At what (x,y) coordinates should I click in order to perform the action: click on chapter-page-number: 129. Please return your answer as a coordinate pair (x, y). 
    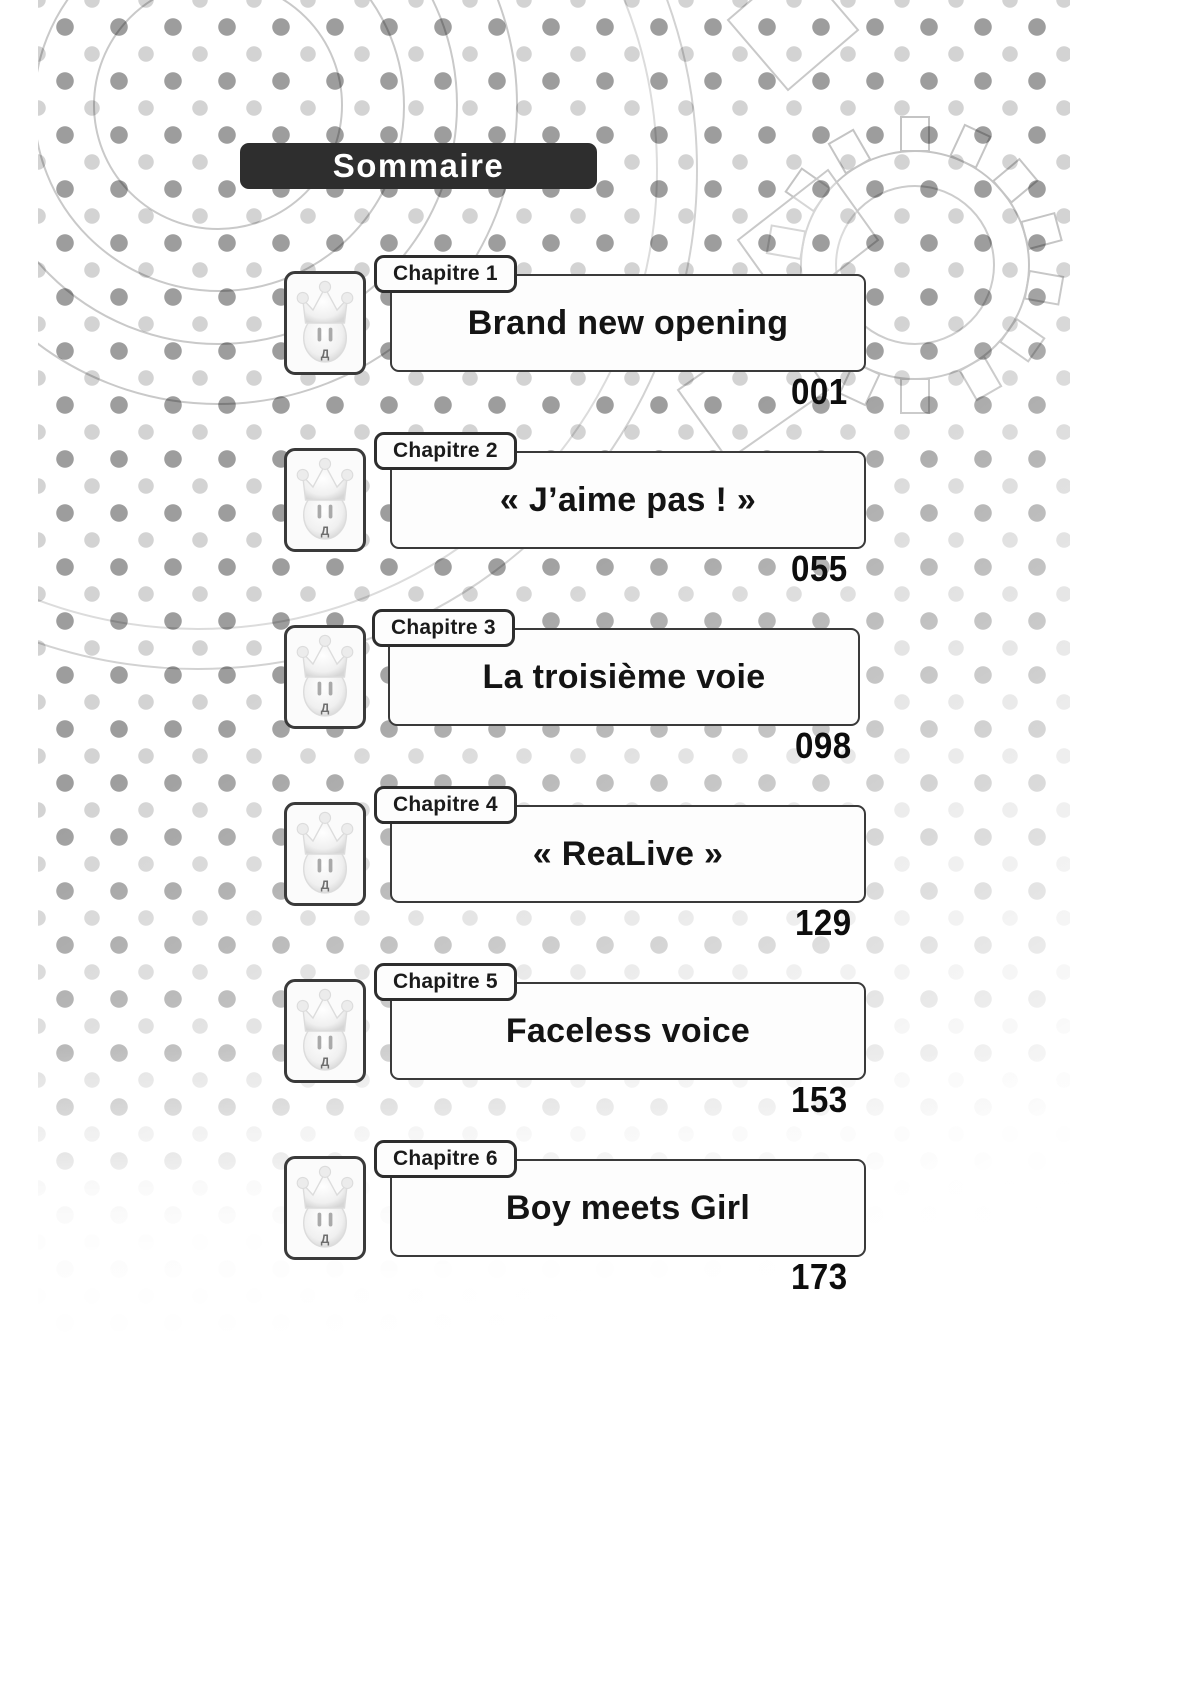
    Looking at the image, I should click on (823, 922).